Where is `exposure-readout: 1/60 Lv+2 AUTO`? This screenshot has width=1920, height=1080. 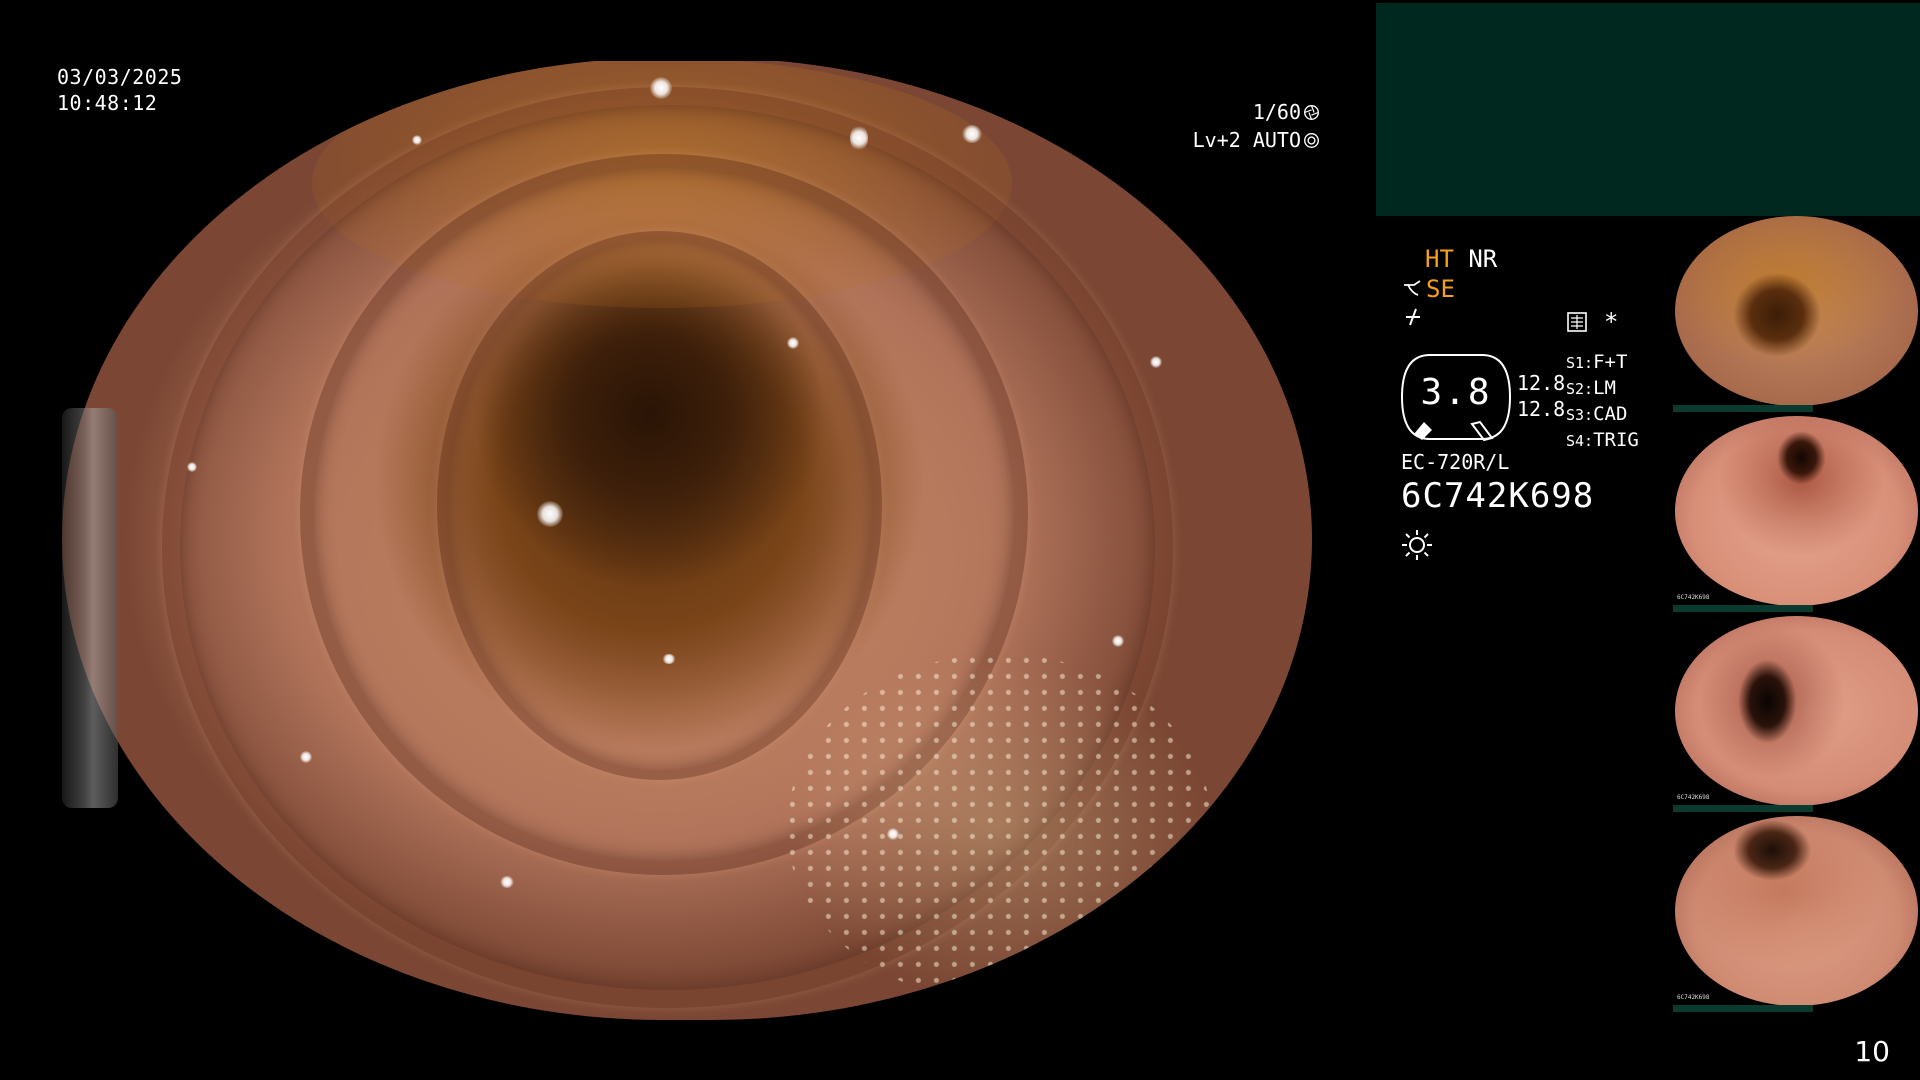
exposure-readout: 1/60 Lv+2 AUTO is located at coordinates (1256, 126).